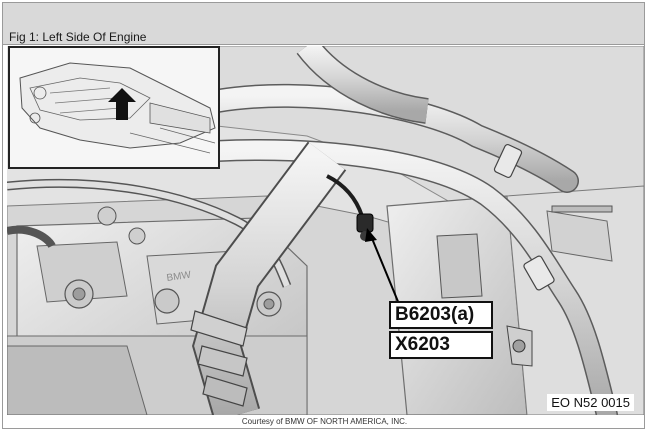  I want to click on figure-title: Fig 1: Left Side Of Engine, so click(78, 37).